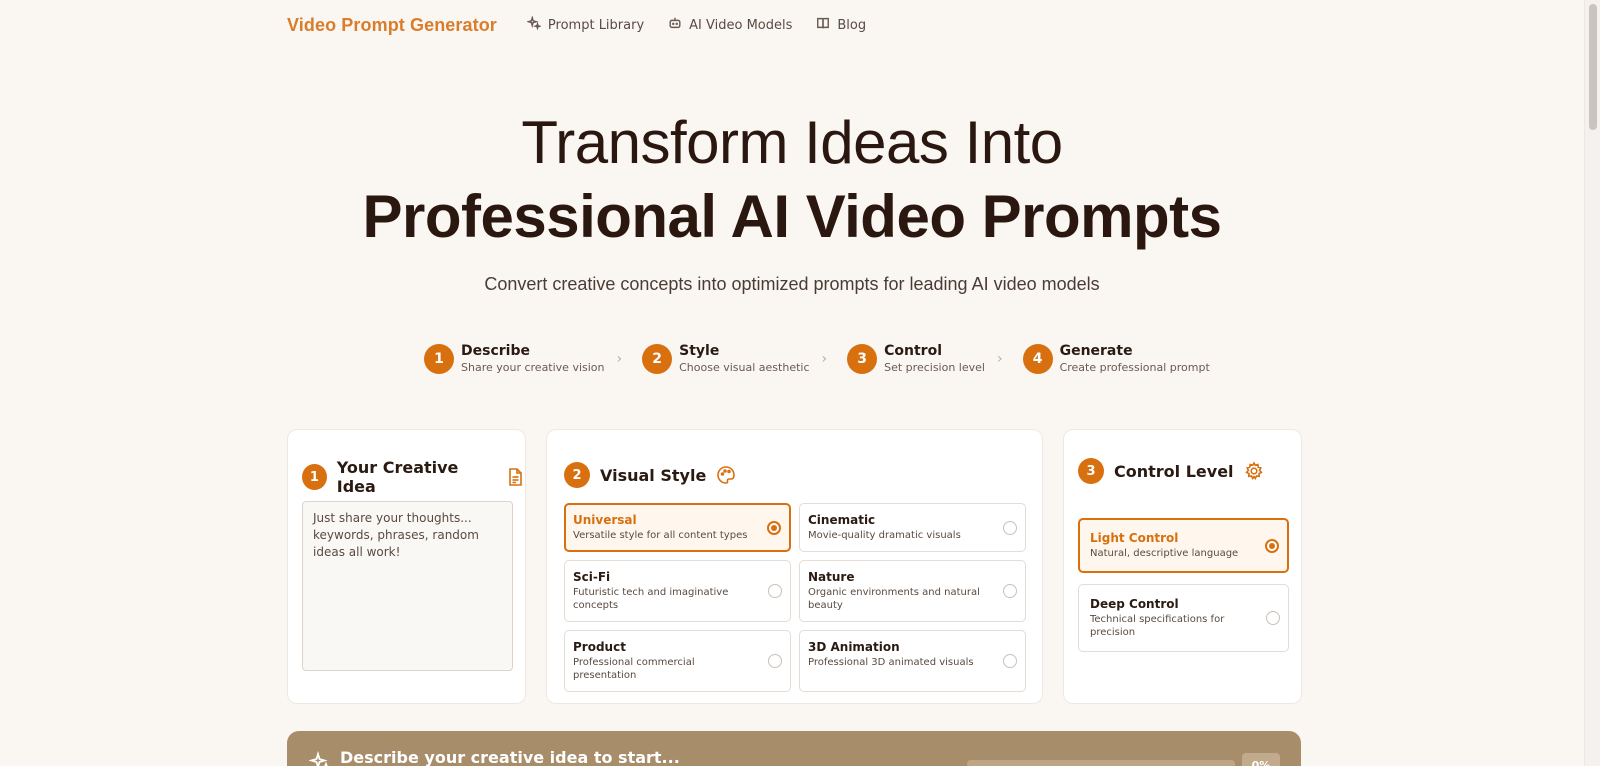  Describe the element at coordinates (577, 475) in the screenshot. I see `card-number-badge: 2` at that location.